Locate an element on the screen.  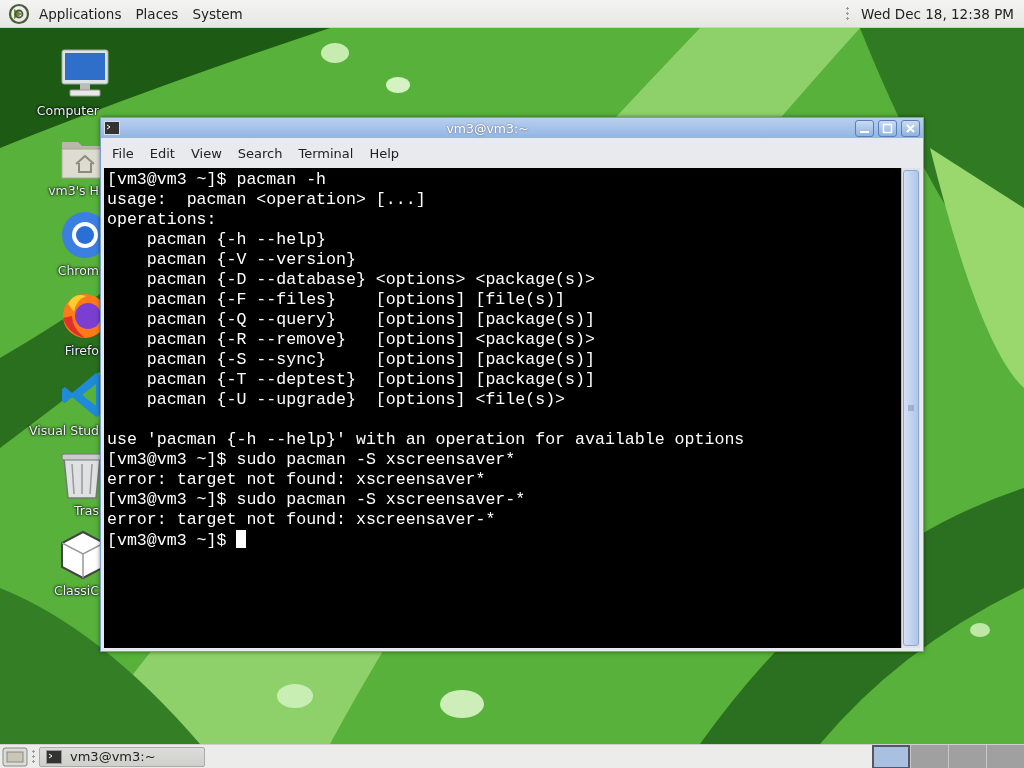
close-button is located at coordinates (910, 128).